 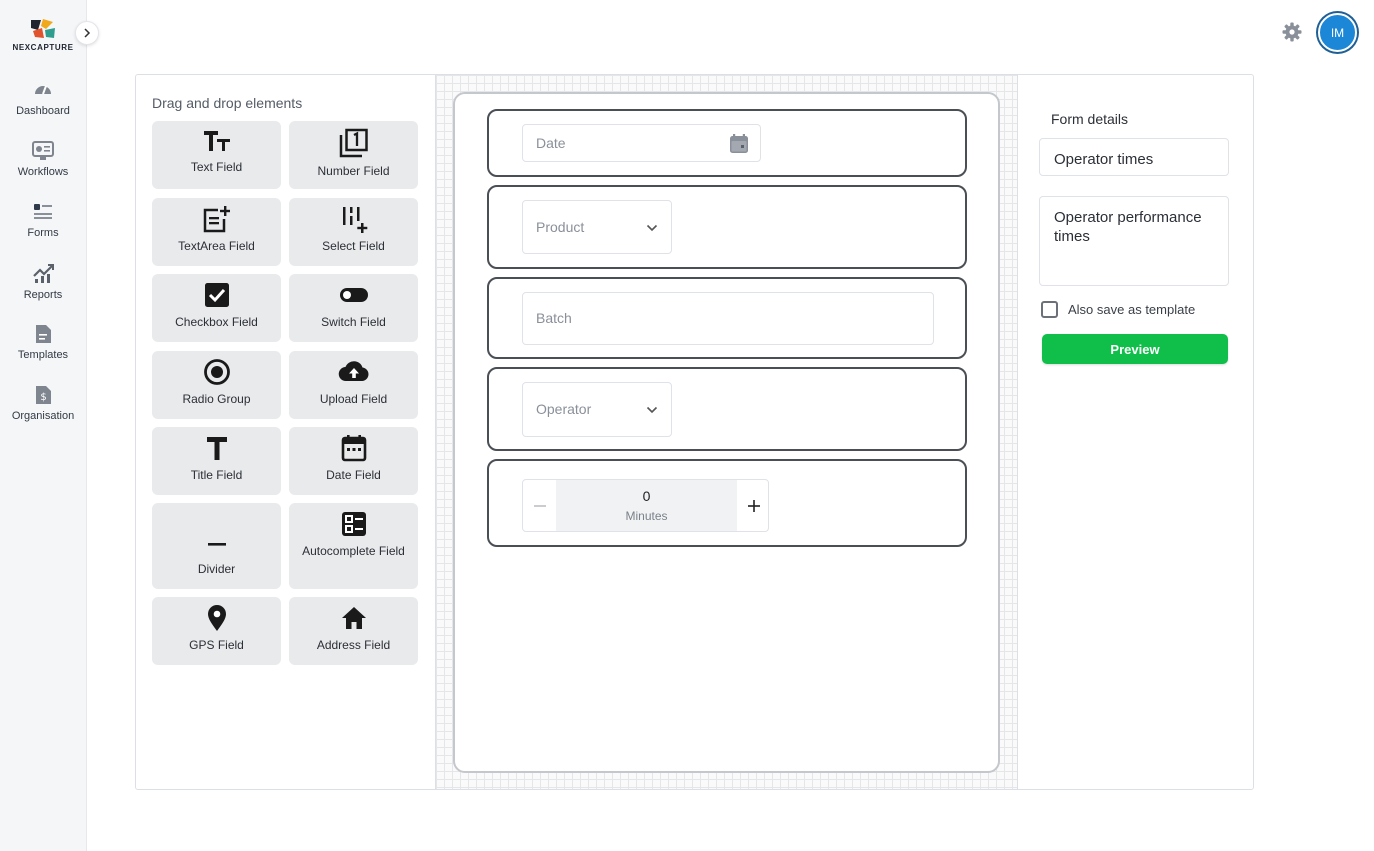 I want to click on canvas-product-field: Product, so click(x=727, y=227).